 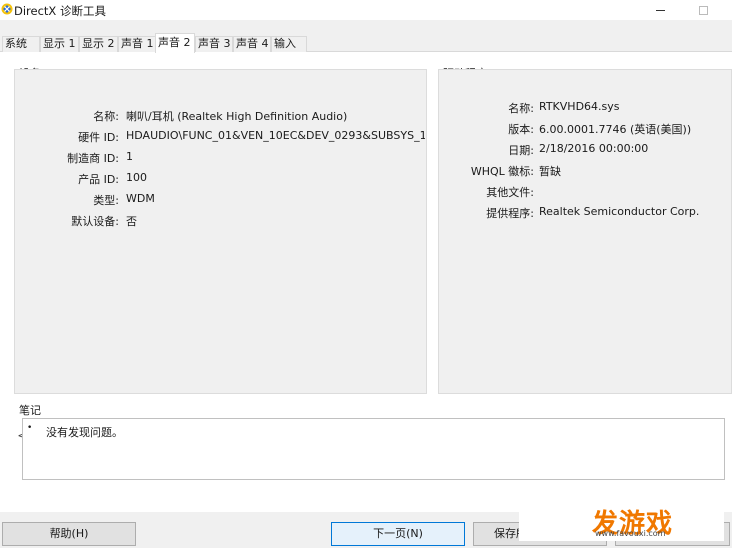 I want to click on note-text: 没有发现问题。, so click(x=84, y=432).